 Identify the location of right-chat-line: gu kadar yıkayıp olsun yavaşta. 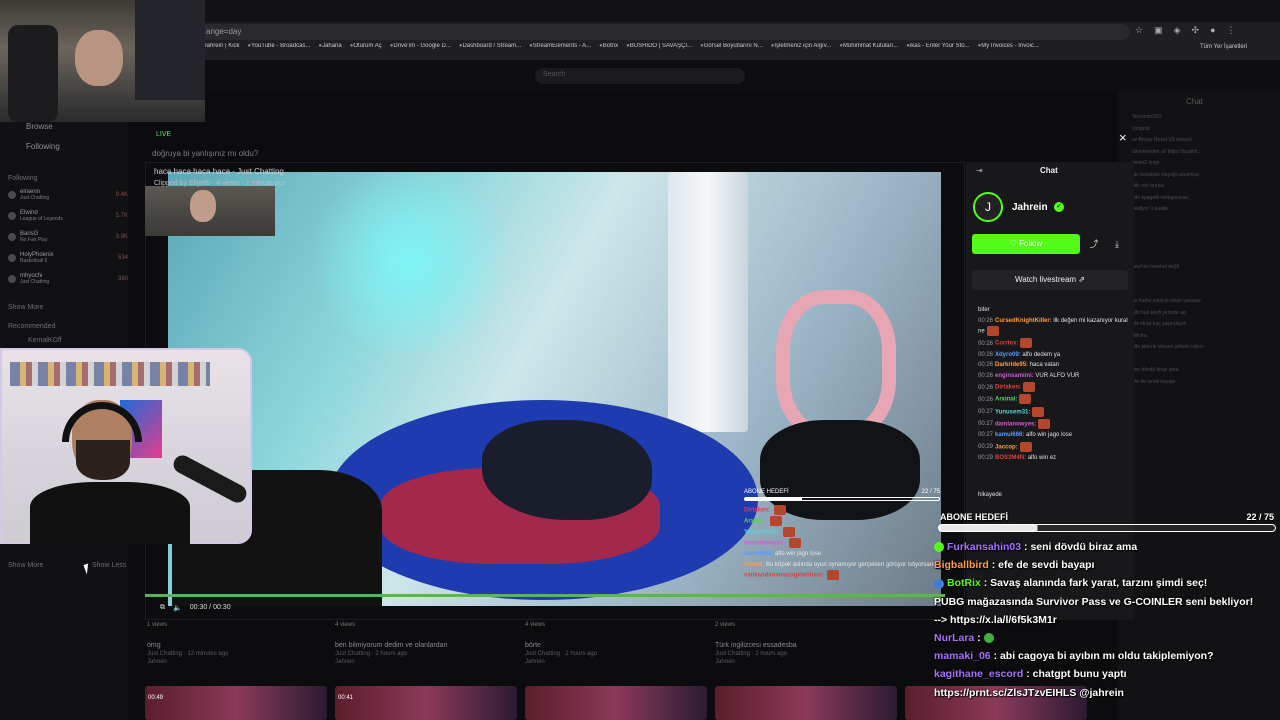
(1166, 301).